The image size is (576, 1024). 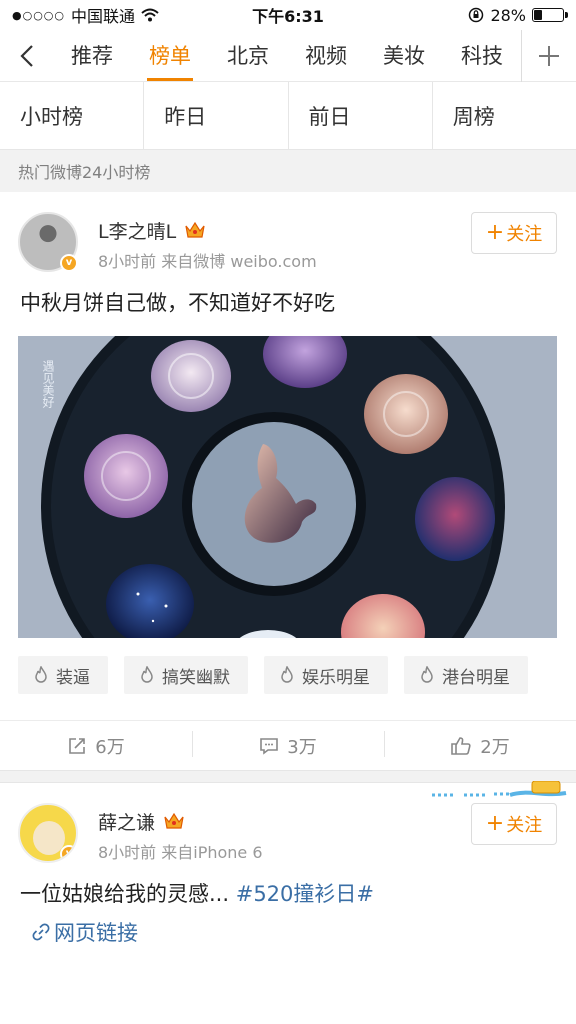 I want to click on back-button, so click(x=26, y=56).